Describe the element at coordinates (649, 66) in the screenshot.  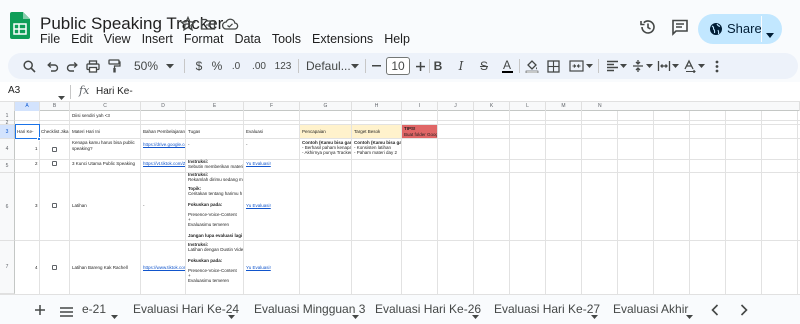
I see `valign-dropdown-icon` at that location.